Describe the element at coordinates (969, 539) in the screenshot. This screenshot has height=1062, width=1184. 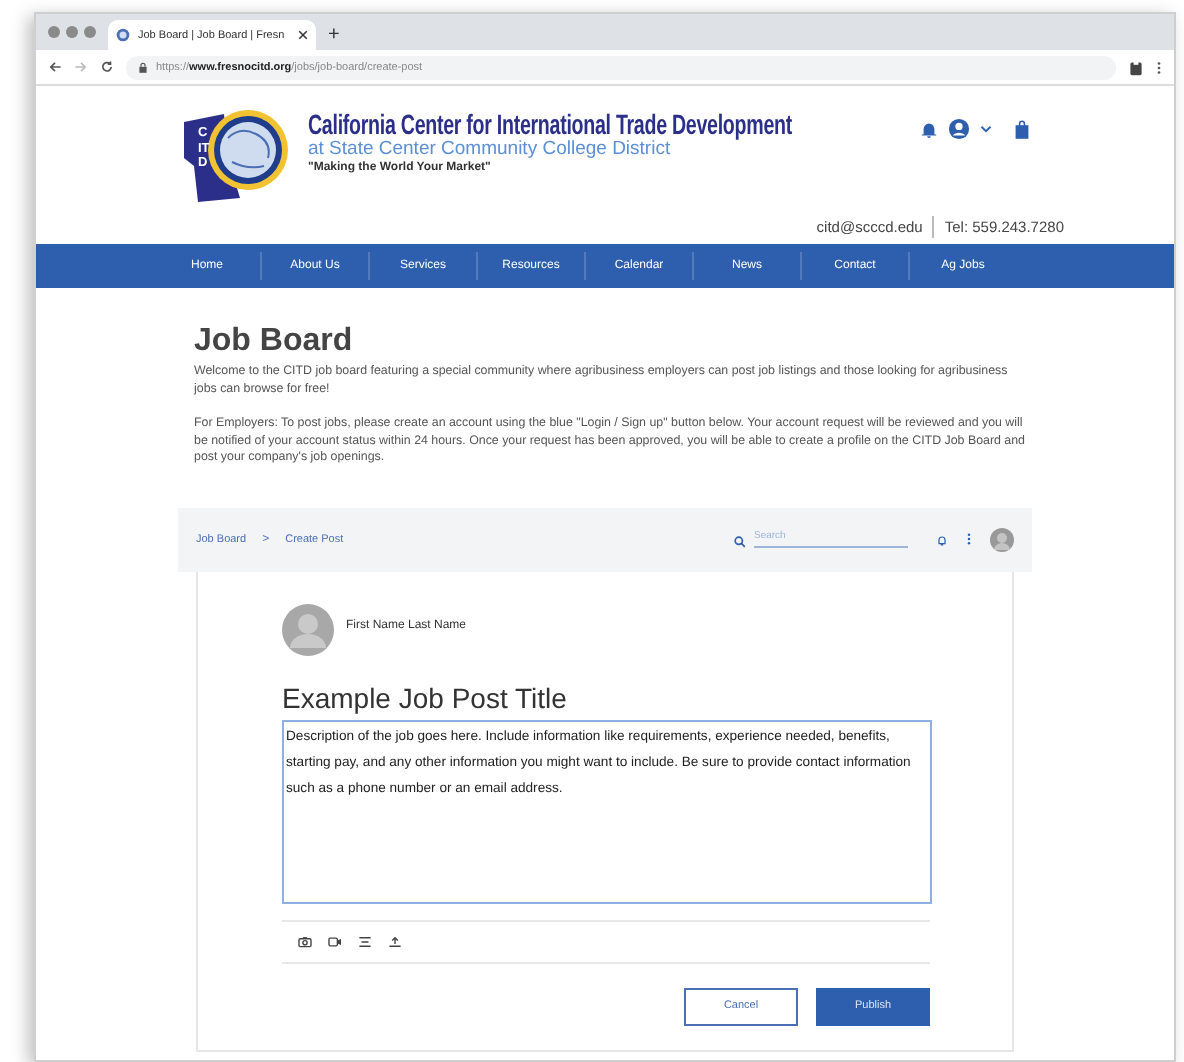
I see `more-icon` at that location.